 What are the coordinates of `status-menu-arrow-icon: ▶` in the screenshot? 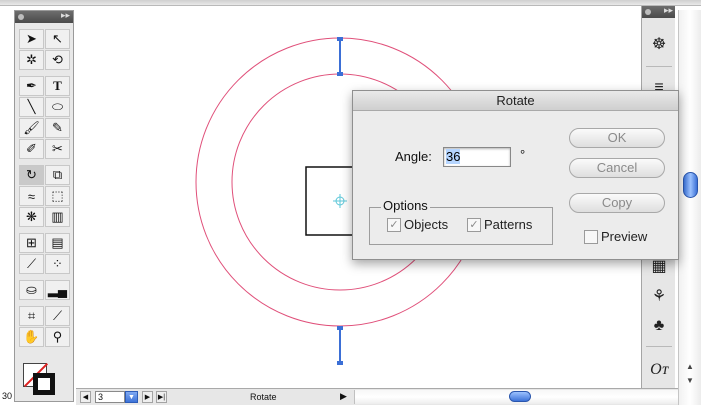 It's located at (343, 396).